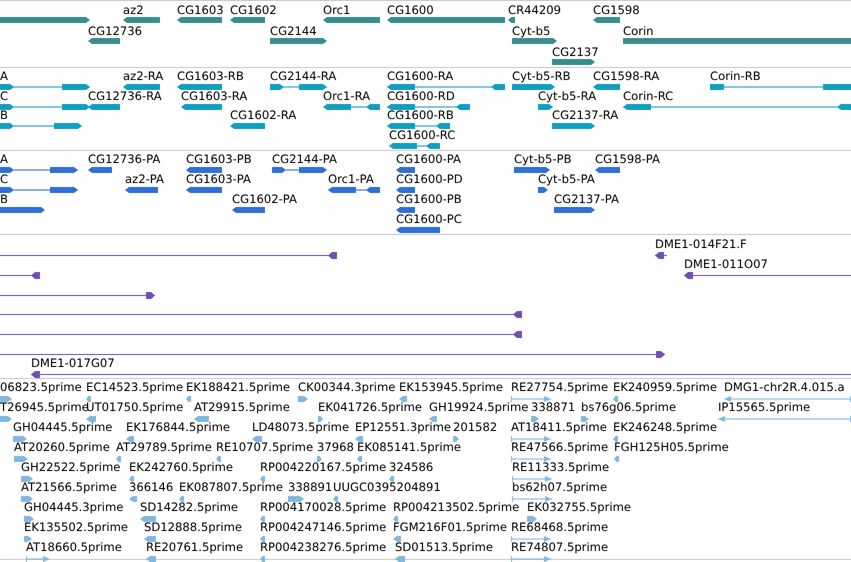  I want to click on feature-label: CG12736-PA, so click(124, 159).